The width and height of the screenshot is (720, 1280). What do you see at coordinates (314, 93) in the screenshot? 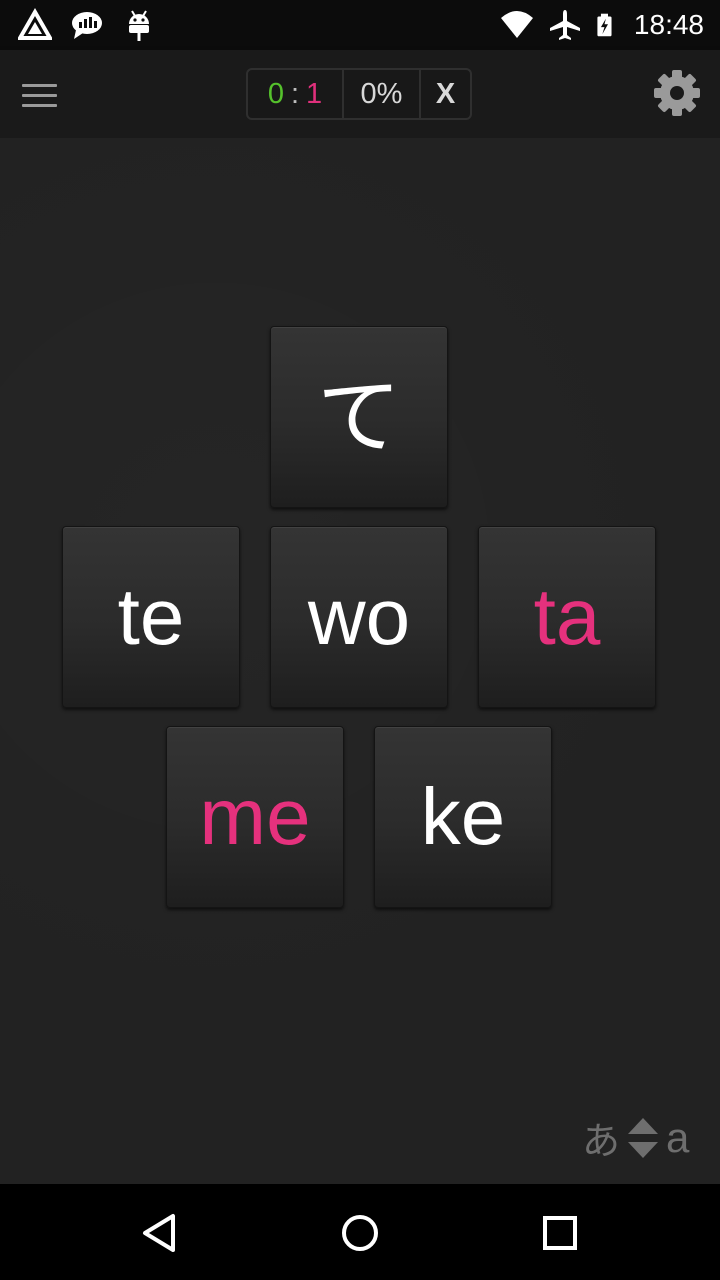
I see `wrong-count: 1` at bounding box center [314, 93].